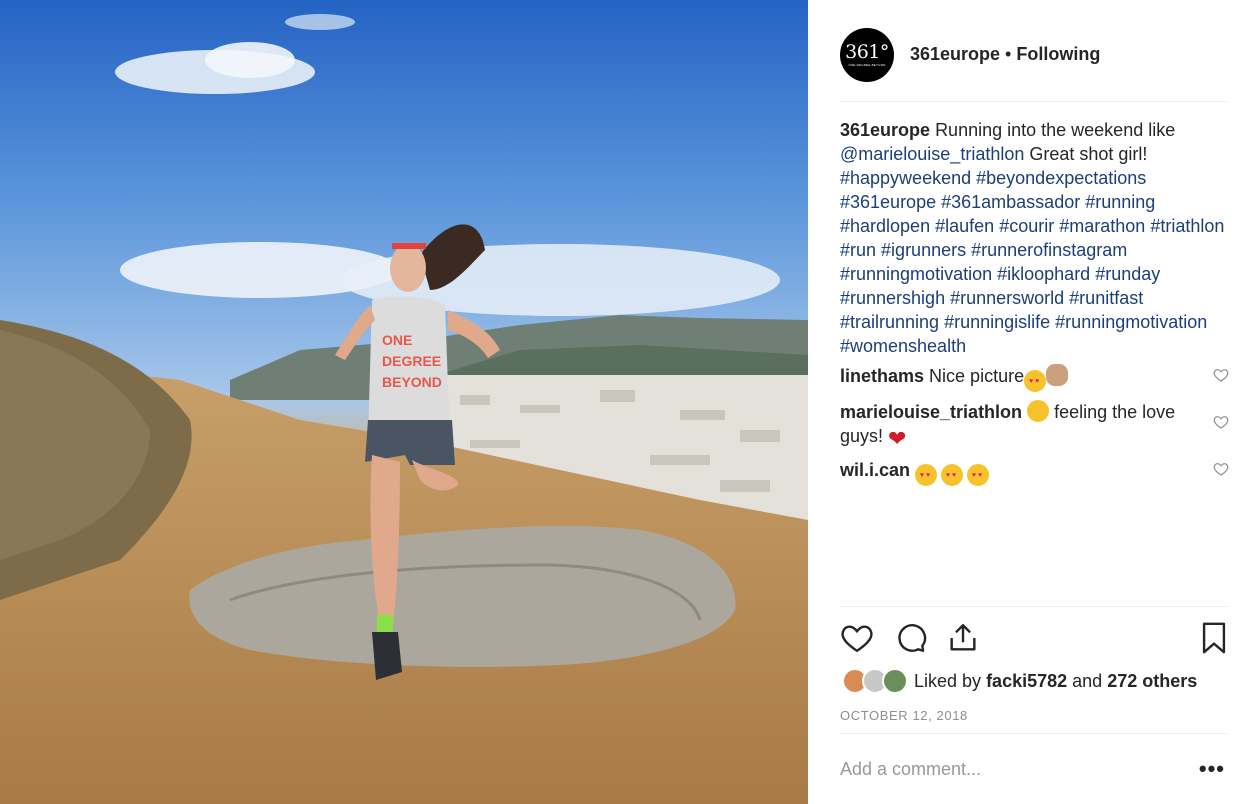 The height and width of the screenshot is (804, 1241). I want to click on hashtag-link: #happyweekend, so click(905, 178).